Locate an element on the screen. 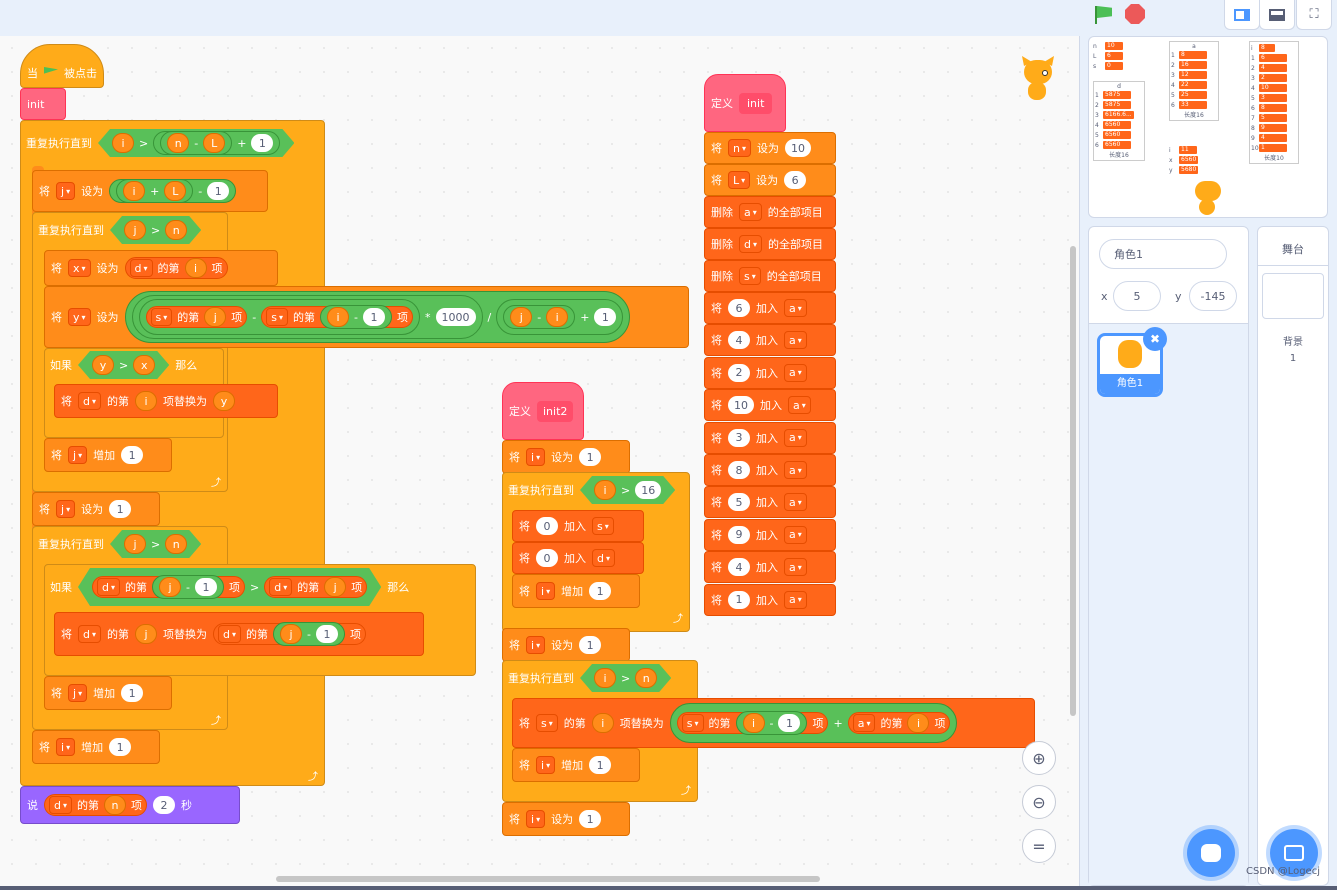  num-input: 10 is located at coordinates (798, 148).